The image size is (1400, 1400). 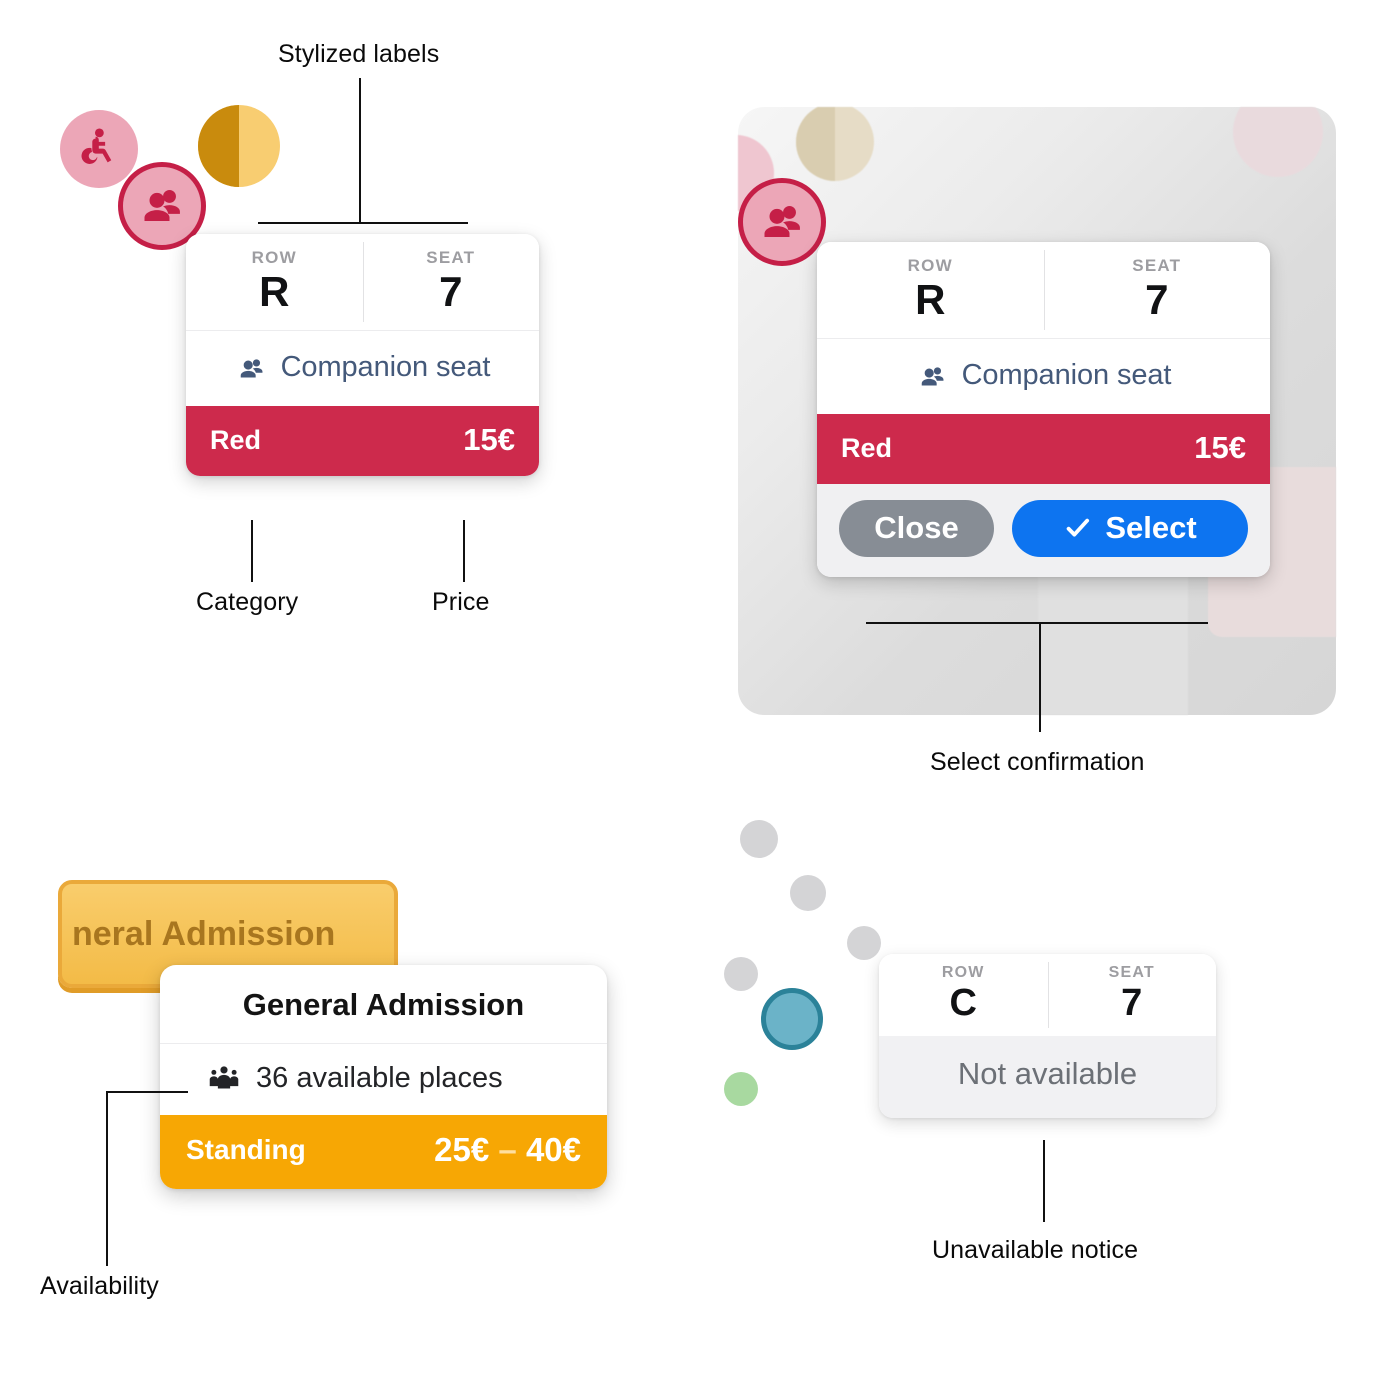 What do you see at coordinates (96, 146) in the screenshot?
I see `wheelchair-icon` at bounding box center [96, 146].